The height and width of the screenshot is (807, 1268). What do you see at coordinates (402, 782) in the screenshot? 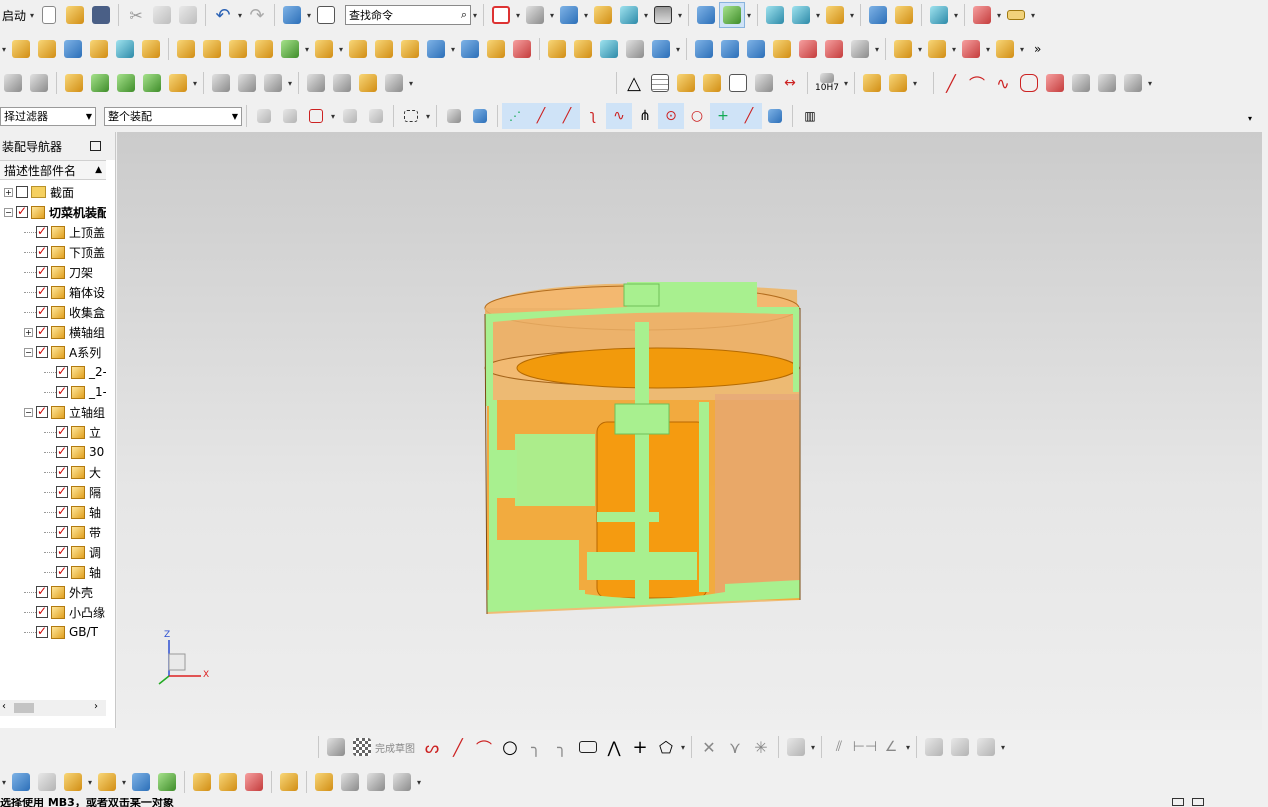
I see `component-pattern-button` at bounding box center [402, 782].